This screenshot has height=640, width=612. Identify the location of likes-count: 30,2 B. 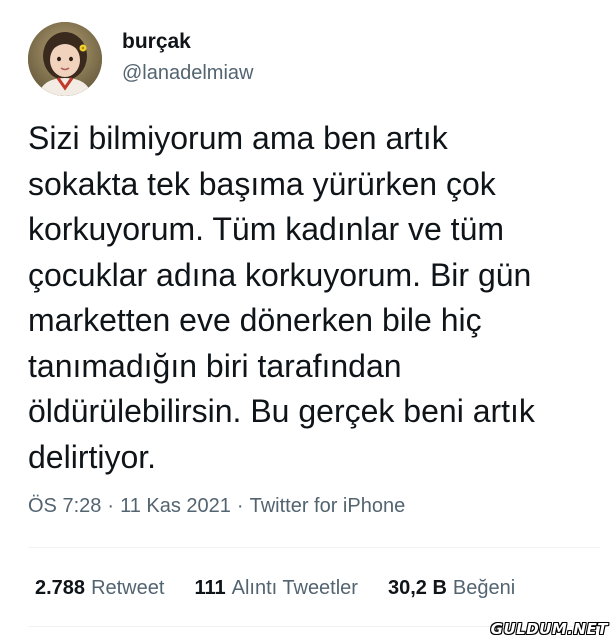
(417, 588).